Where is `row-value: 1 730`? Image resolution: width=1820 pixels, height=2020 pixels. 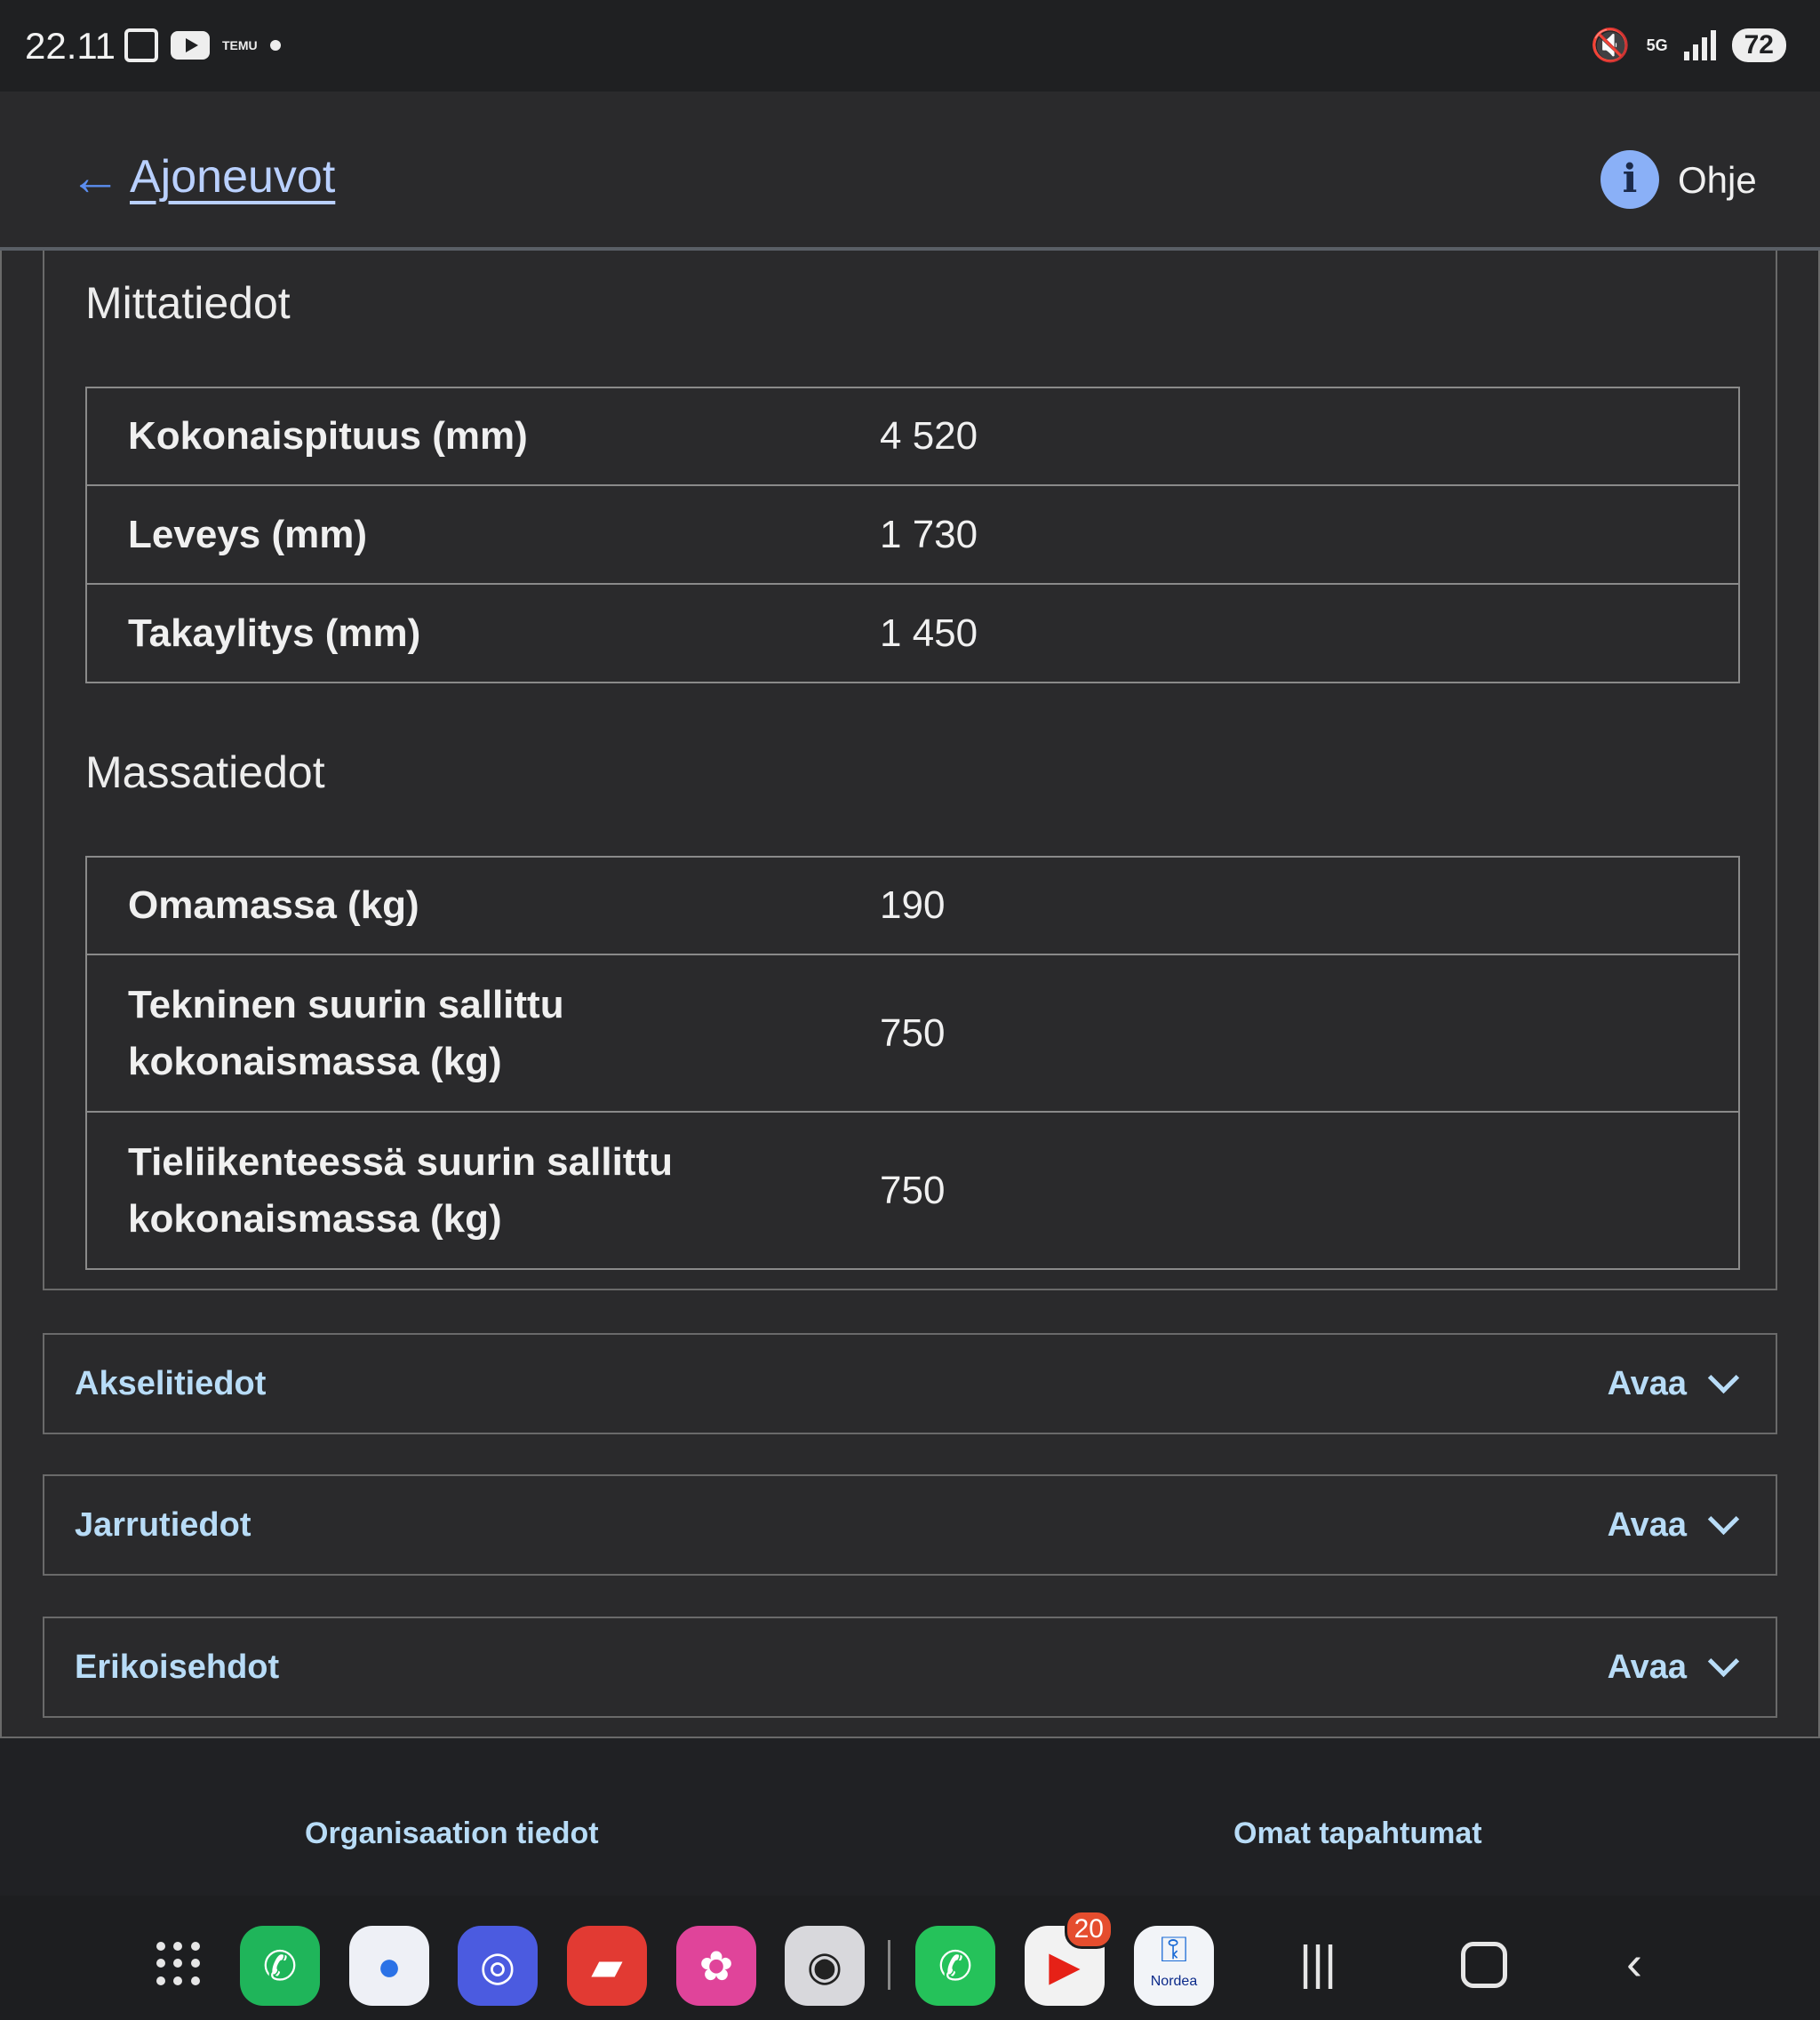
row-value: 1 730 is located at coordinates (1309, 534).